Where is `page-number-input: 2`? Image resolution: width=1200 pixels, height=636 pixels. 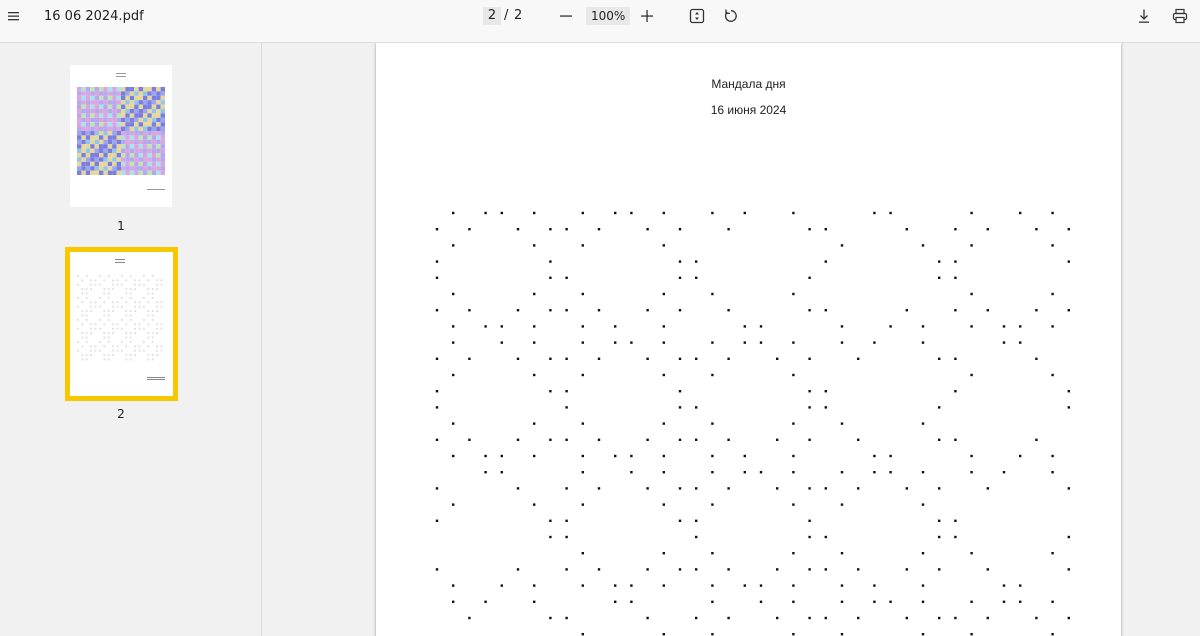
page-number-input: 2 is located at coordinates (492, 16).